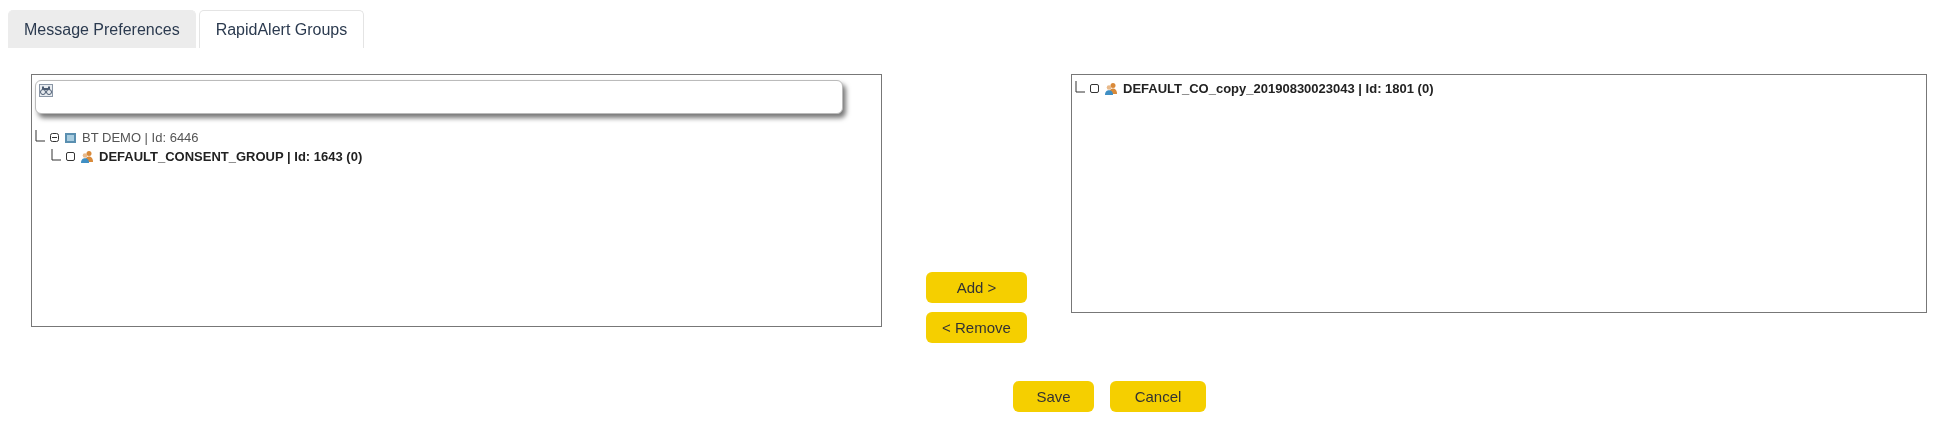 The image size is (1933, 421). What do you see at coordinates (54, 137) in the screenshot?
I see `collapse-icon` at bounding box center [54, 137].